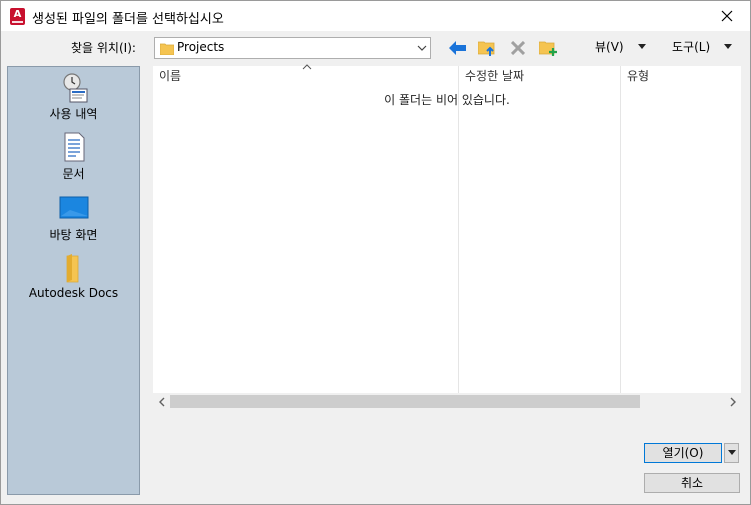 The height and width of the screenshot is (505, 751). Describe the element at coordinates (447, 100) in the screenshot. I see `empty-folder-message: 이 폴더는 비어 있습니다.` at that location.